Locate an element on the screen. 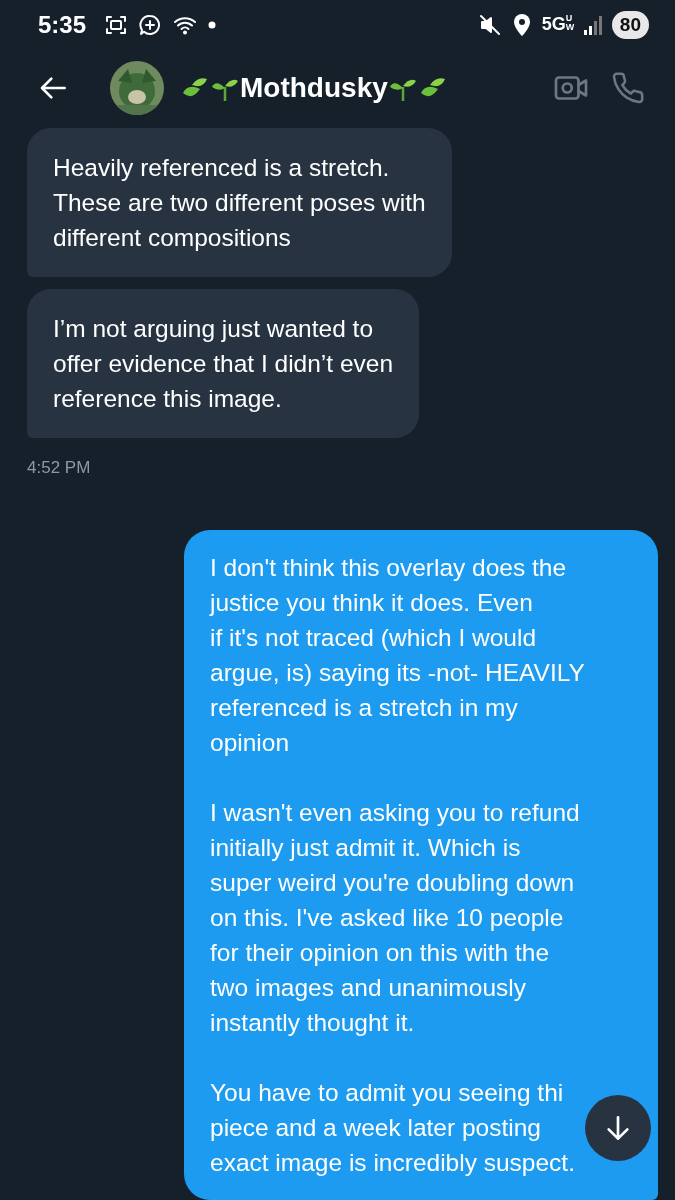  chat-plus-icon is located at coordinates (150, 24).